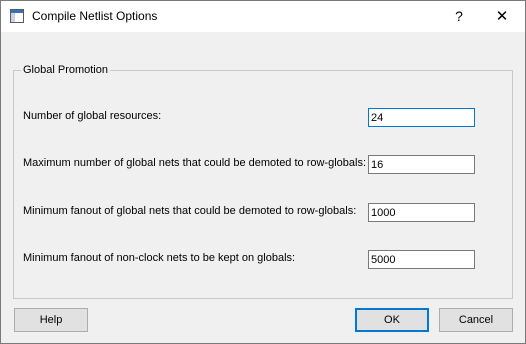 This screenshot has width=526, height=344. What do you see at coordinates (263, 16) in the screenshot?
I see `title-bar: Compile Netlist Options ? ✕` at bounding box center [263, 16].